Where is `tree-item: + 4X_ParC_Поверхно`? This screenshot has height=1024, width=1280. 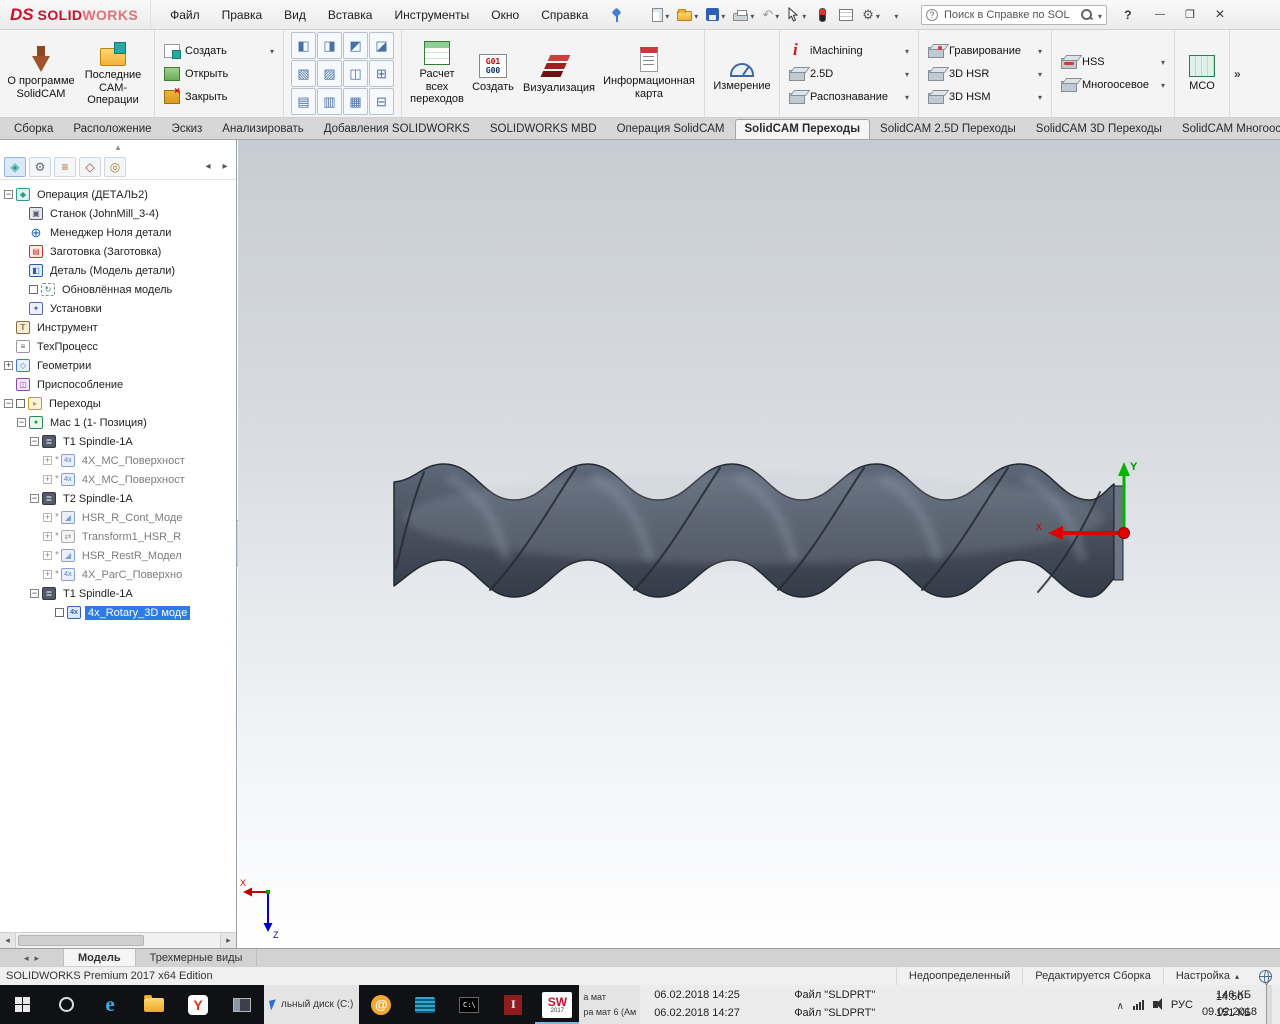
tree-item: + 4X_ParC_Поверхно is located at coordinates (118, 574).